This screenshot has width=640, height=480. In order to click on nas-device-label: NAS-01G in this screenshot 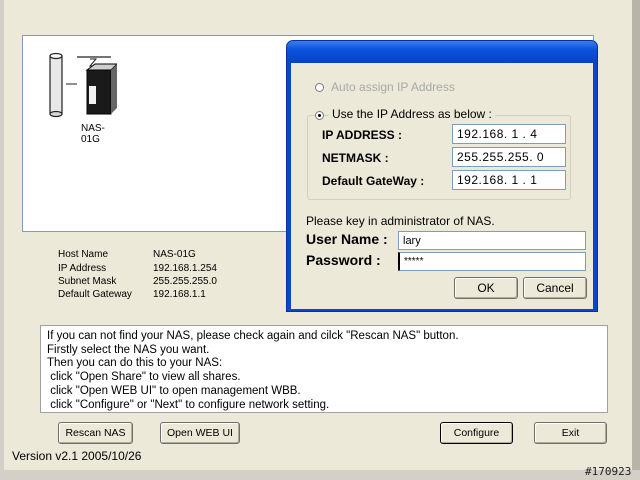, I will do `click(93, 134)`.